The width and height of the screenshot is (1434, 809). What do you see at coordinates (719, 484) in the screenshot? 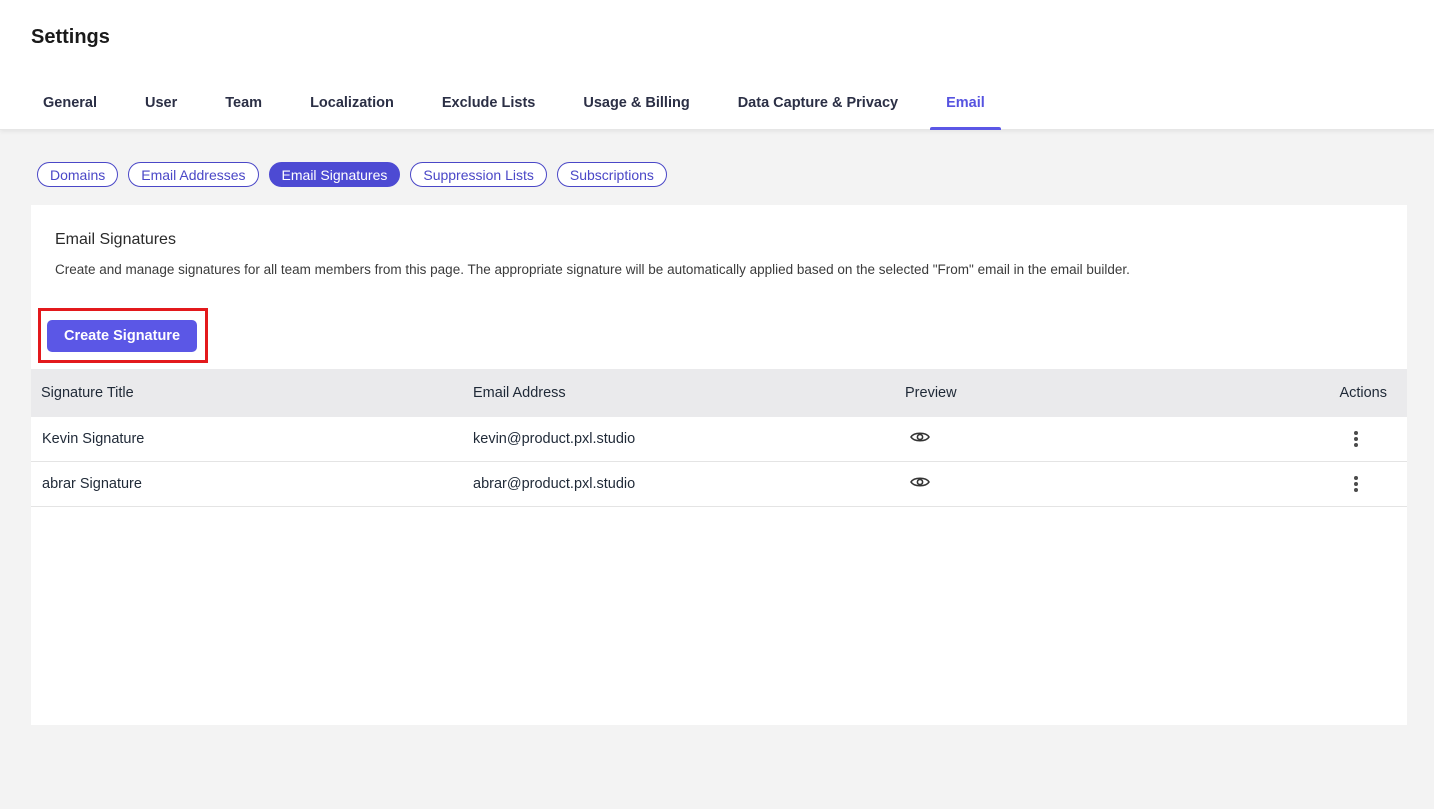
I see `table-row: abrar Signature abrar@product.pxl.studio` at bounding box center [719, 484].